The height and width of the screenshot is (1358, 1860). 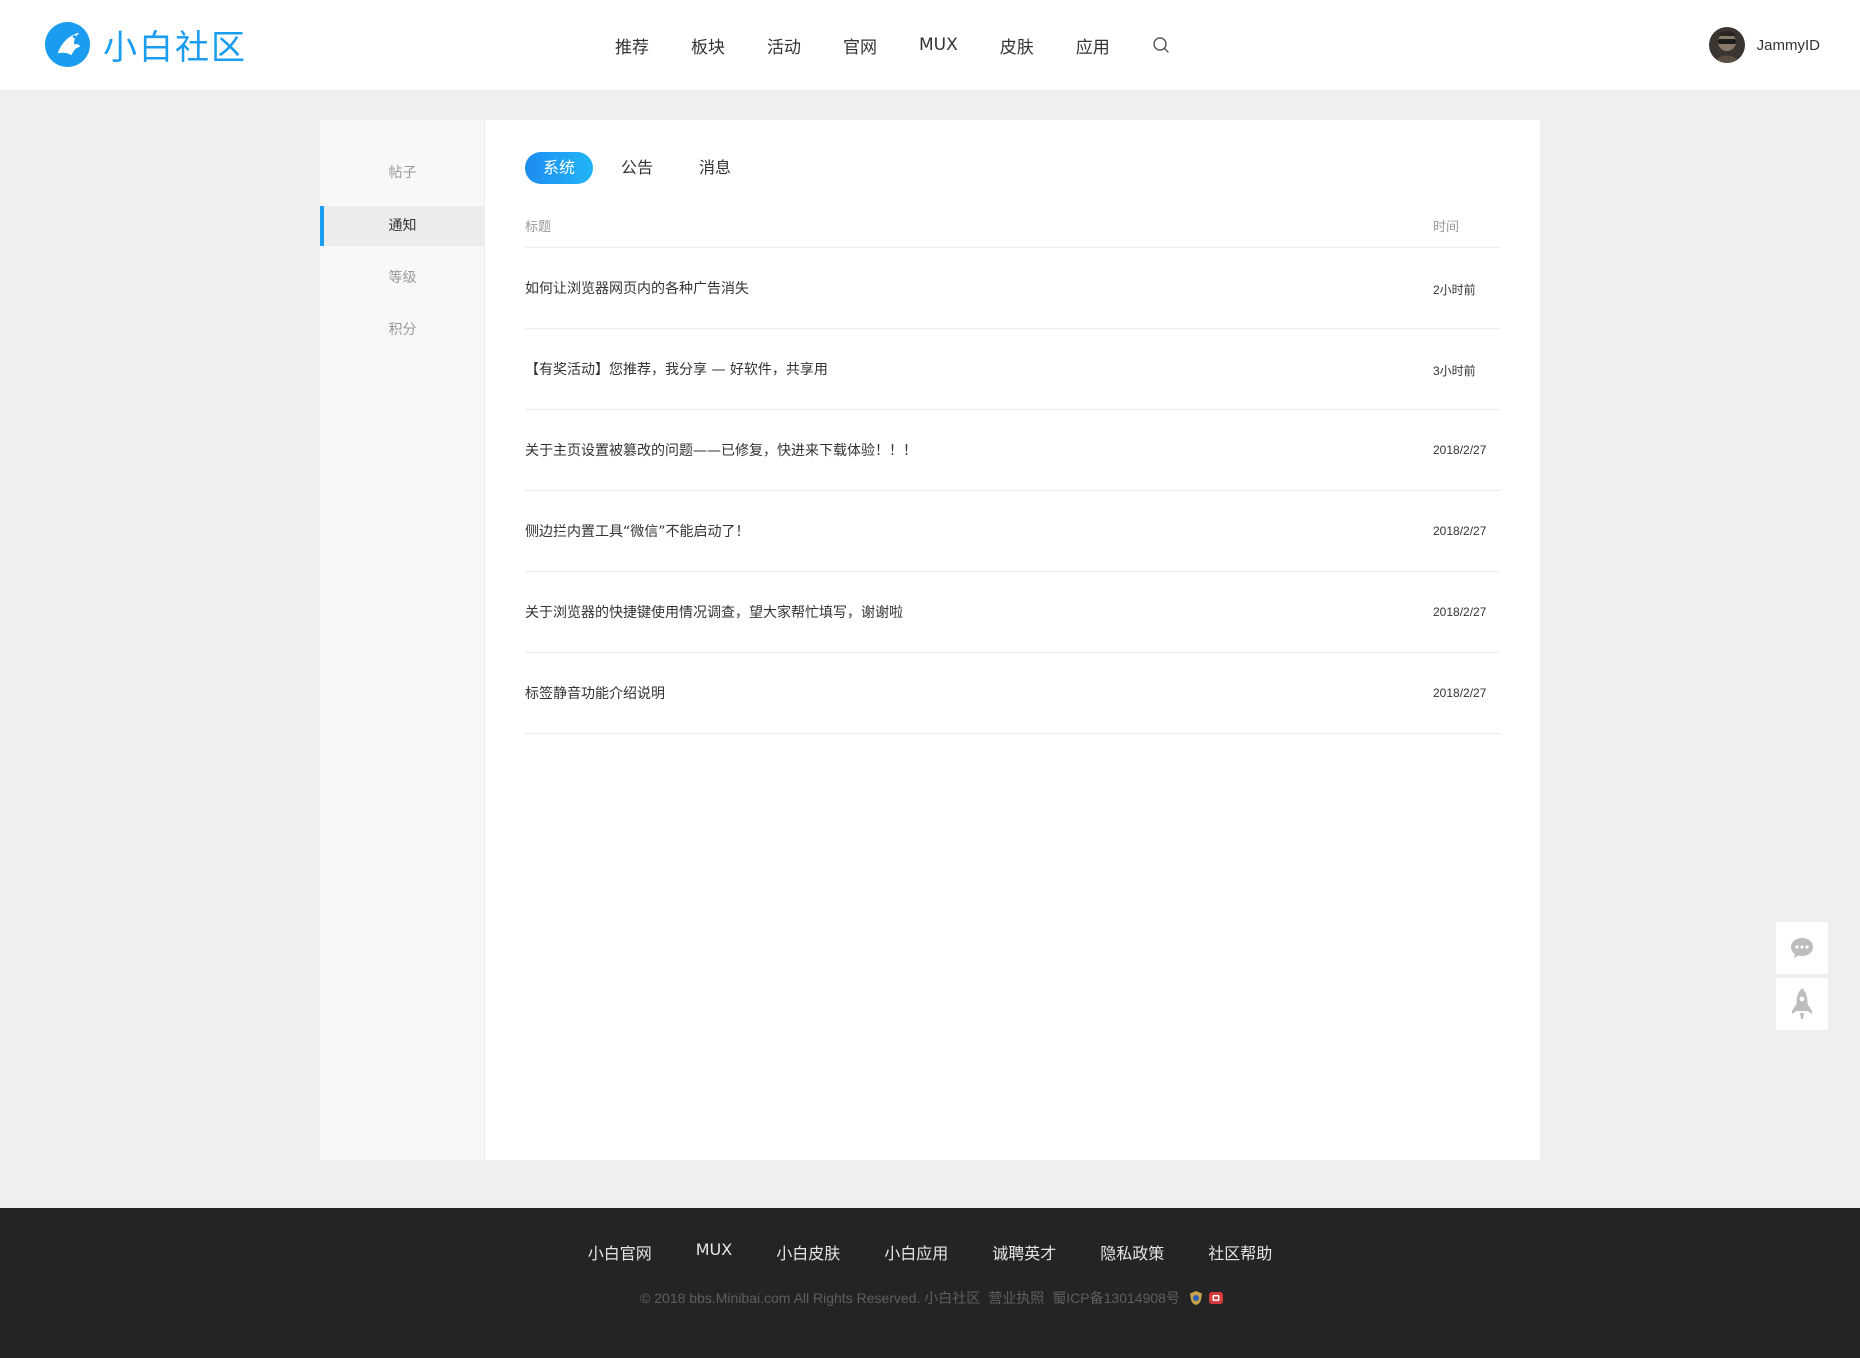 What do you see at coordinates (1116, 1298) in the screenshot?
I see `icp-number: 蜀ICP备13014908号` at bounding box center [1116, 1298].